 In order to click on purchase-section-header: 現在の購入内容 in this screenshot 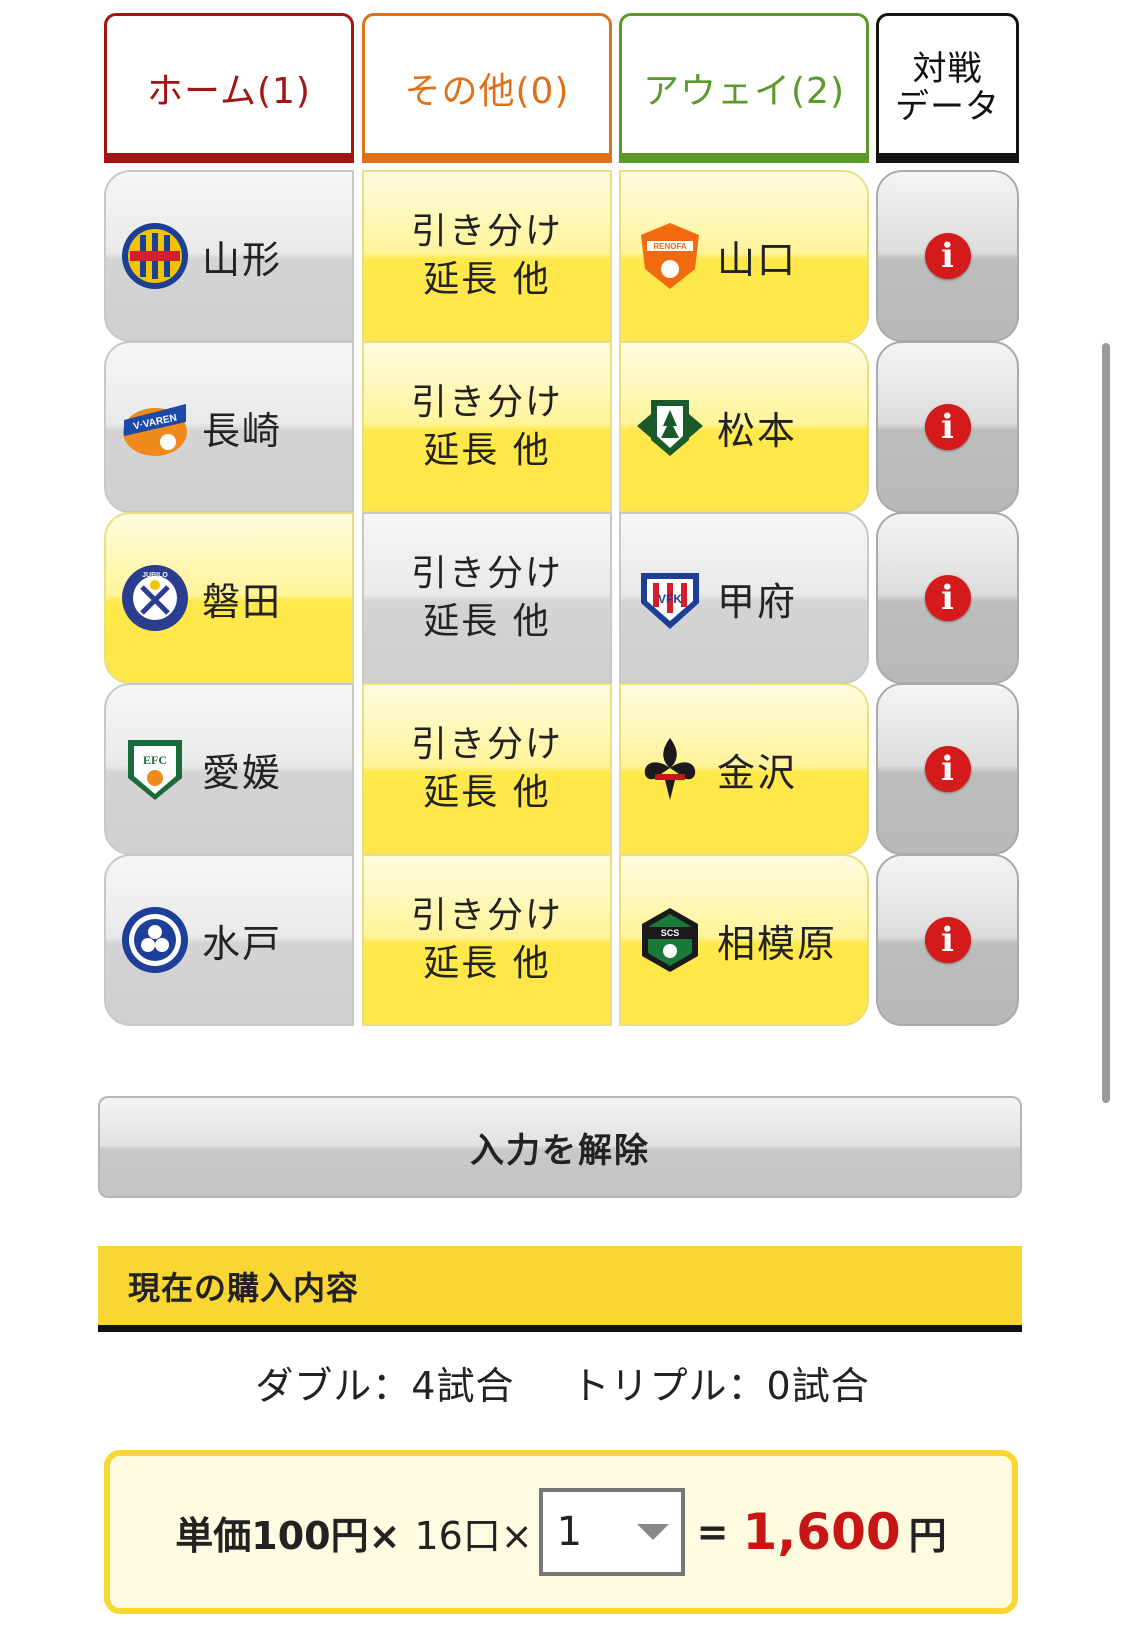, I will do `click(560, 1289)`.